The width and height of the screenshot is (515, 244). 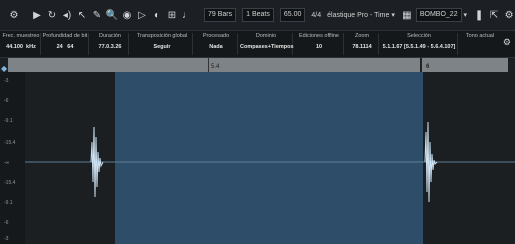 I want to click on ruler-tick, so click(x=208, y=65).